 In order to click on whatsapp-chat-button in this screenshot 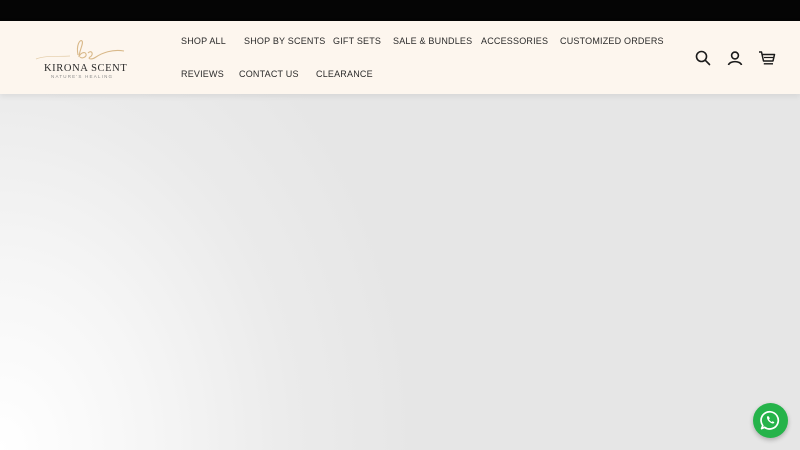, I will do `click(770, 420)`.